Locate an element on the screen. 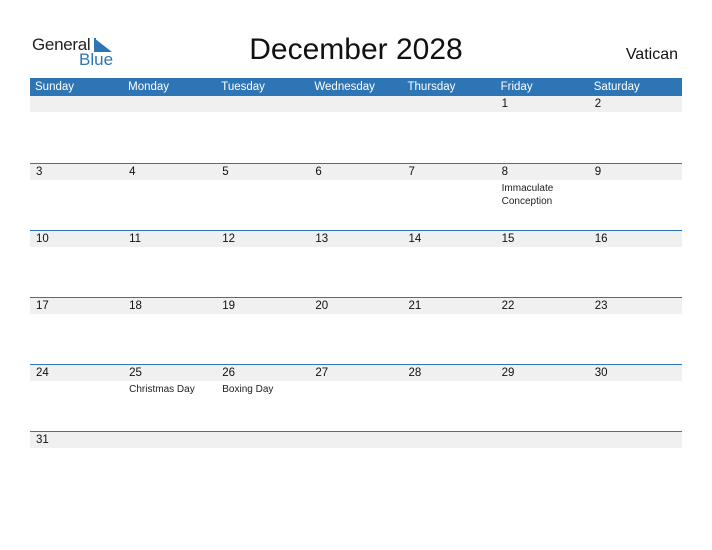 The image size is (712, 550). day-number: 19 is located at coordinates (229, 306).